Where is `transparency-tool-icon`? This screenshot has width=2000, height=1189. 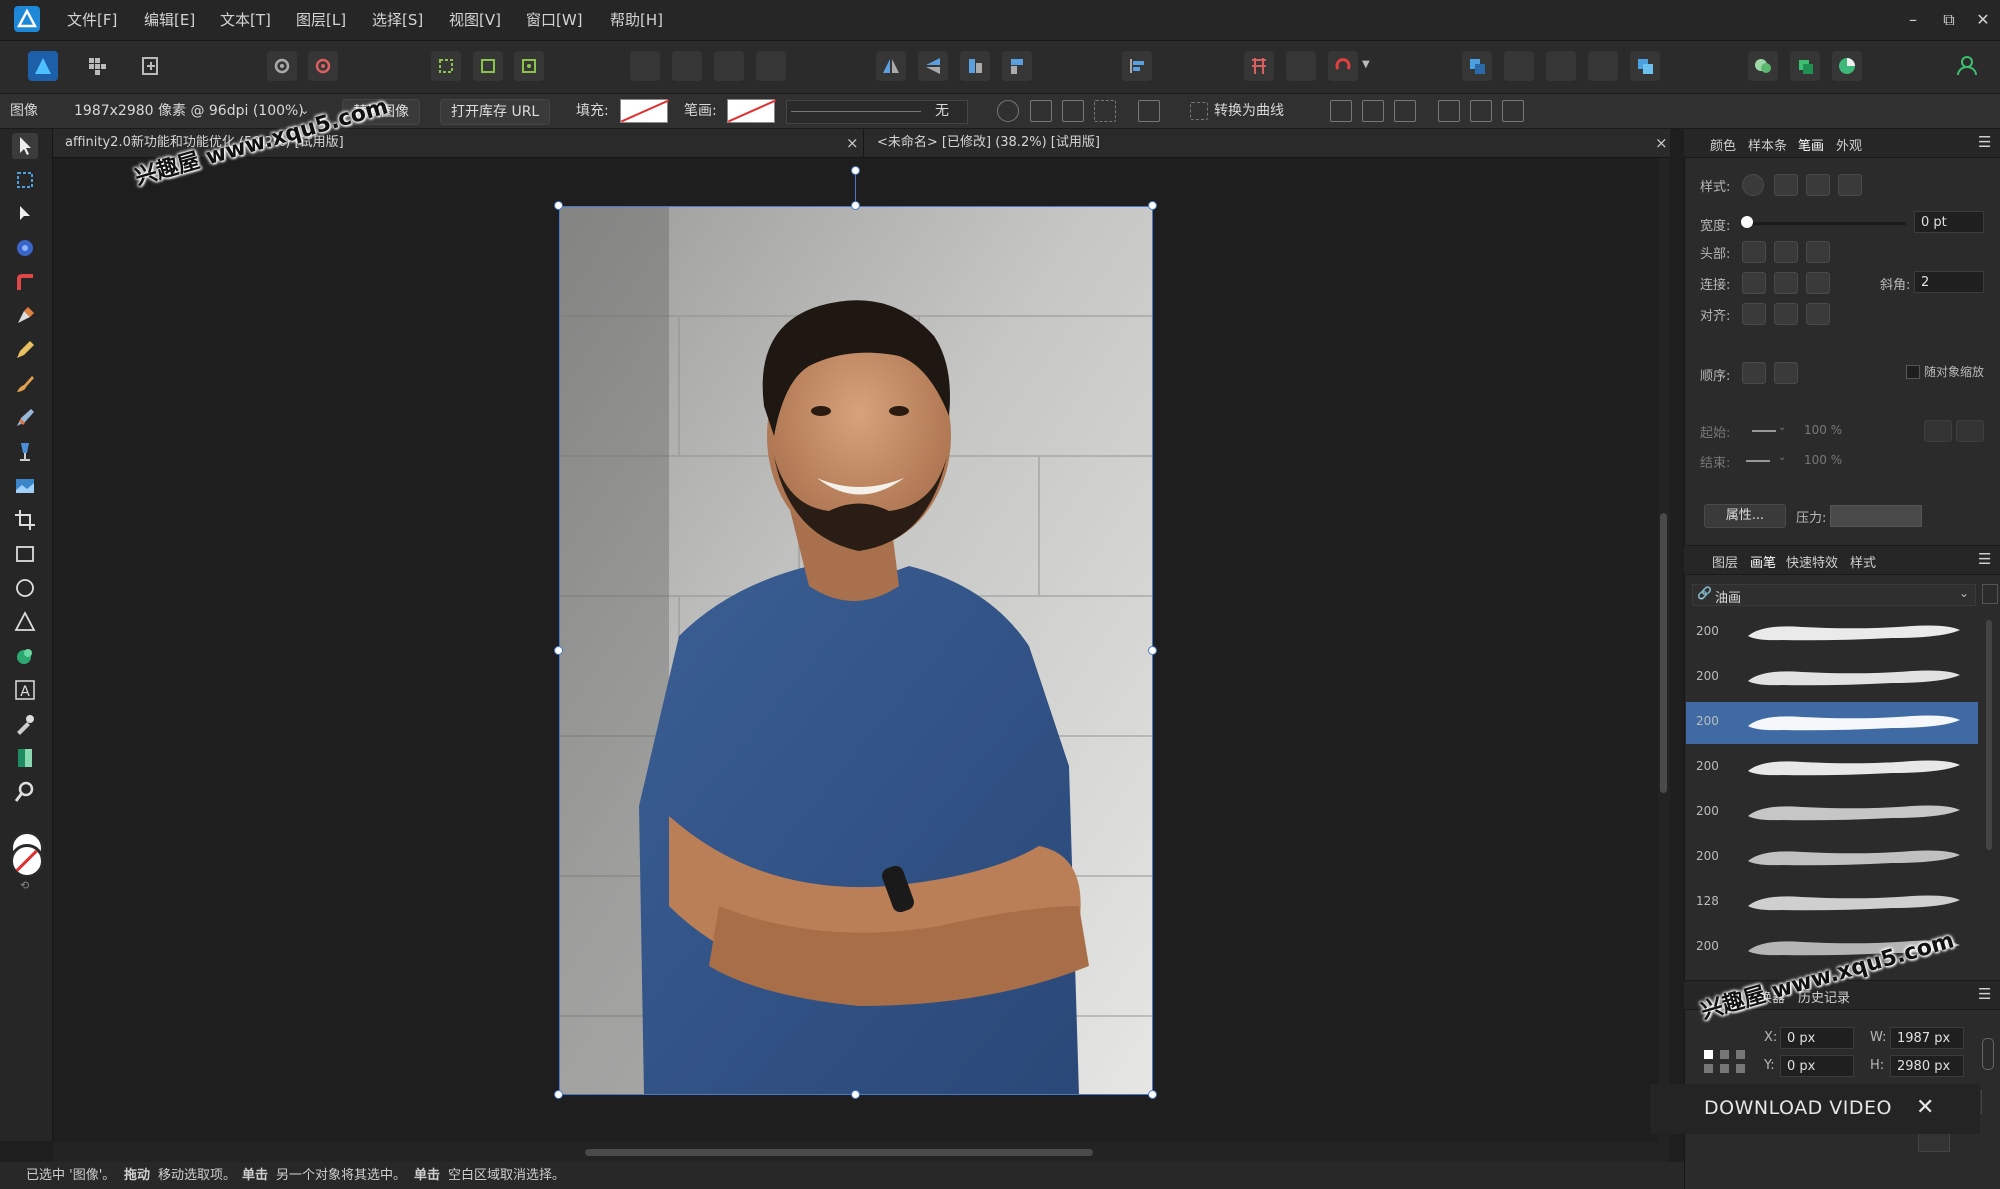 transparency-tool-icon is located at coordinates (25, 758).